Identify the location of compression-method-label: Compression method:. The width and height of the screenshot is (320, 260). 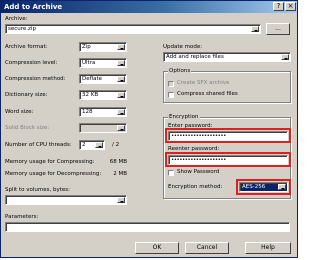
(35, 79).